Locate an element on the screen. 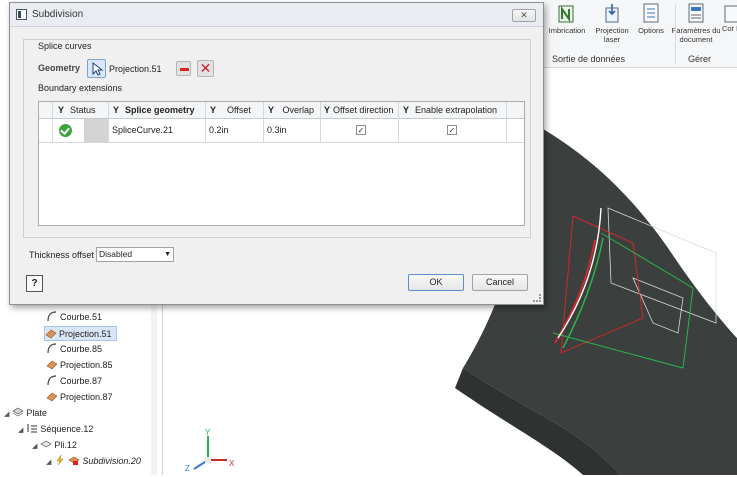 The width and height of the screenshot is (737, 477). column-header-offset: Y Offset is located at coordinates (235, 110).